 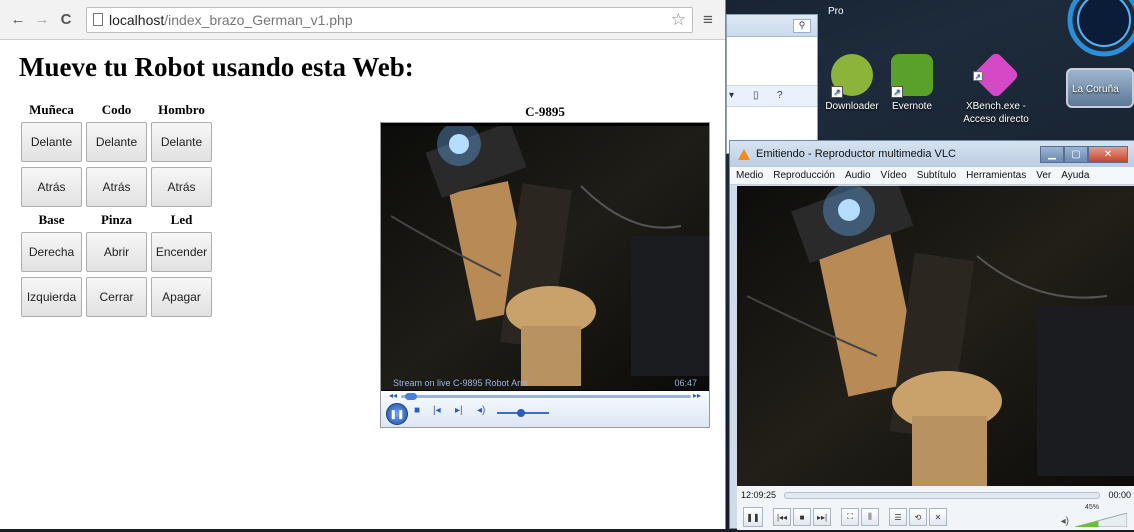 I want to click on page-icon, so click(x=98, y=19).